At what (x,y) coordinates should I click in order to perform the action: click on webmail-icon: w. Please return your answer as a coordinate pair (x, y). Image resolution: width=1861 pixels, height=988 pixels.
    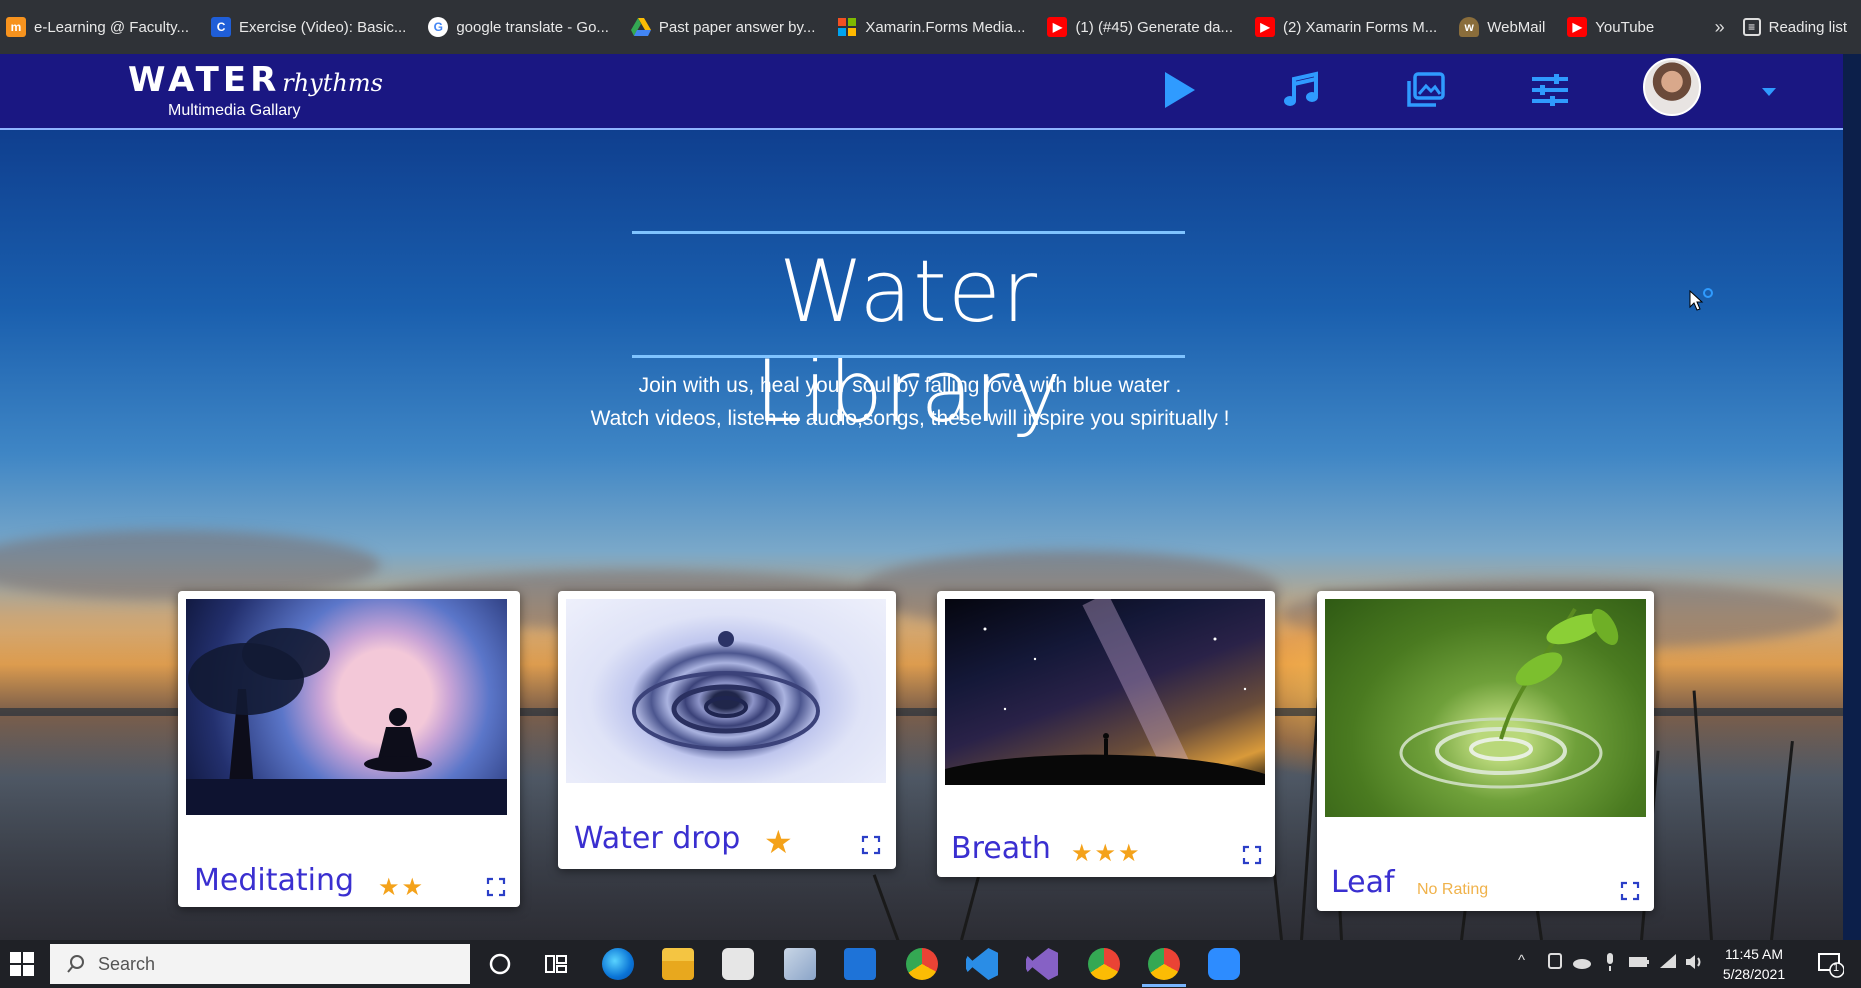
    Looking at the image, I should click on (1469, 27).